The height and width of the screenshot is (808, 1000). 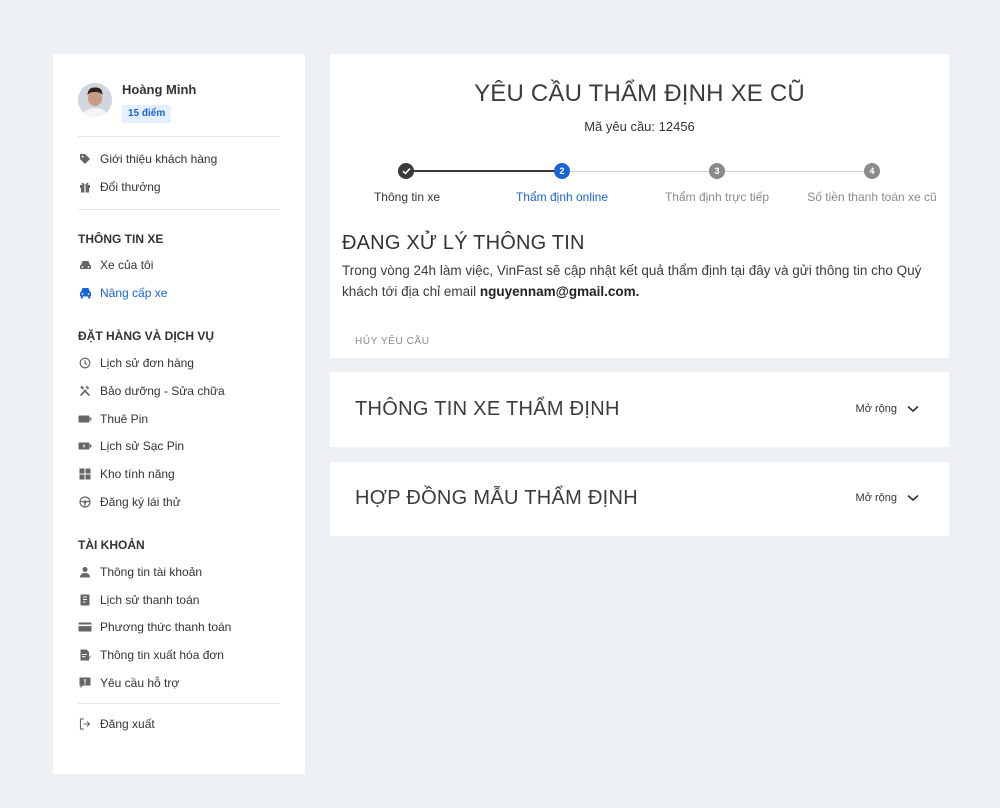 I want to click on sidebar-item-referral: Giới thiệu khách hàng, so click(x=179, y=159).